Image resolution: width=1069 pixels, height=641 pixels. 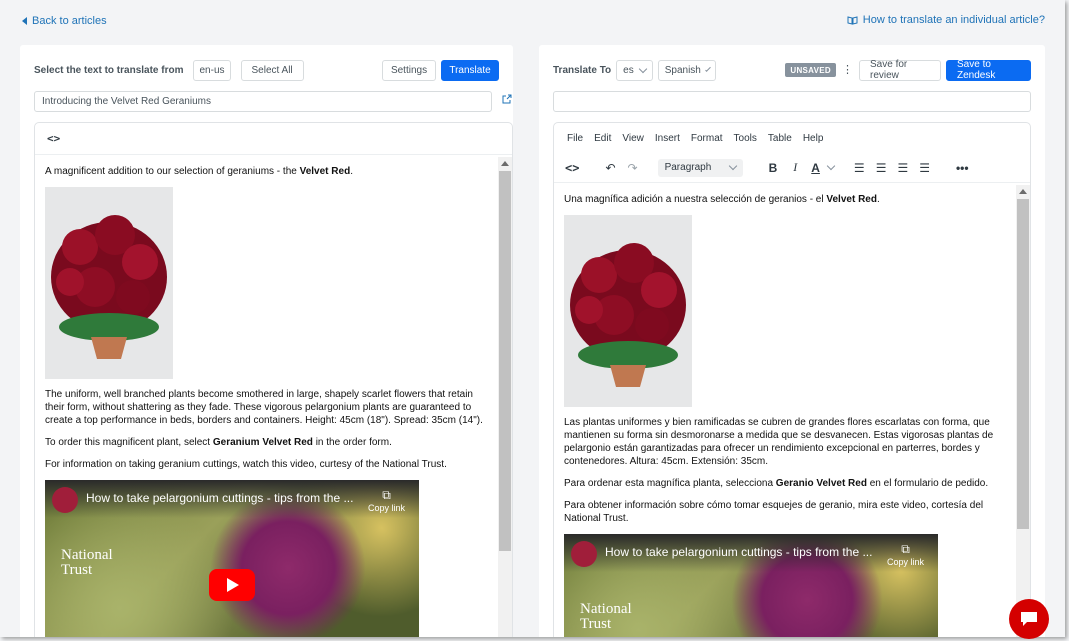 I want to click on menu-help: Help, so click(x=813, y=138).